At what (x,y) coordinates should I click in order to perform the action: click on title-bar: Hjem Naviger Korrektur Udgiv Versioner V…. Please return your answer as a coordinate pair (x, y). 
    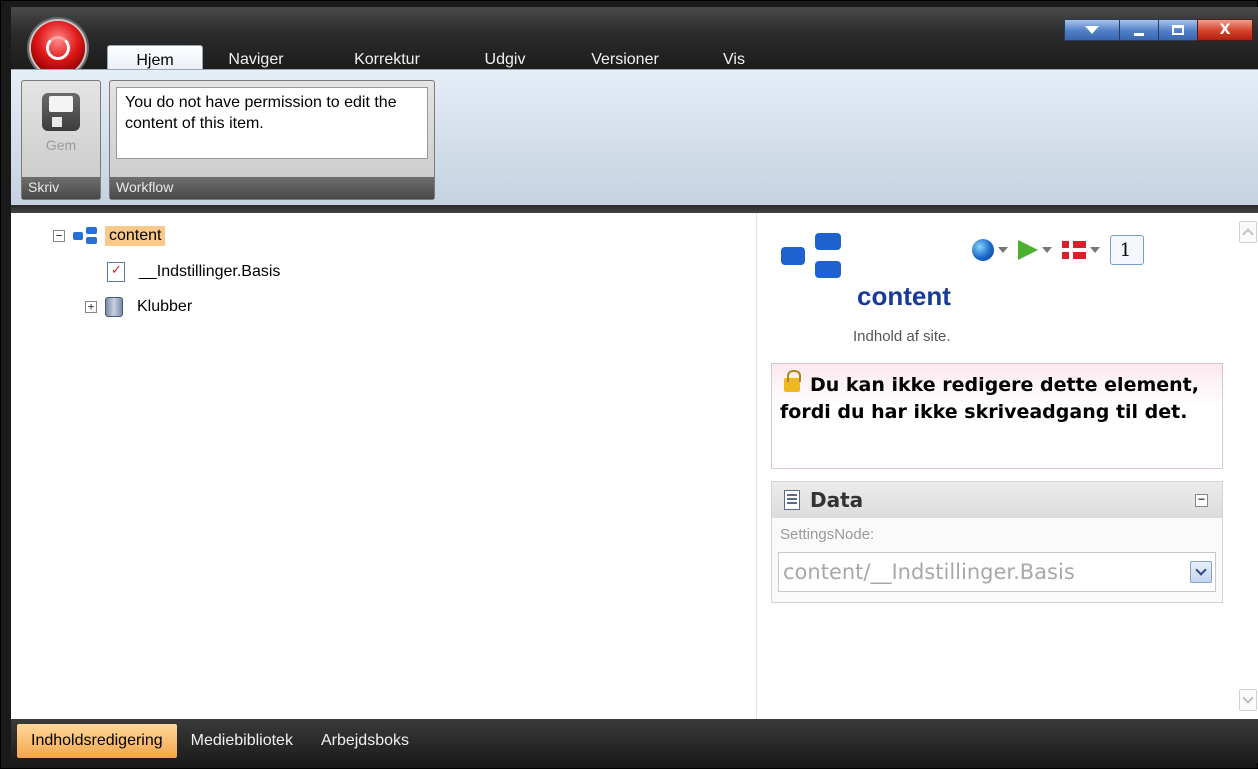
    Looking at the image, I should click on (634, 41).